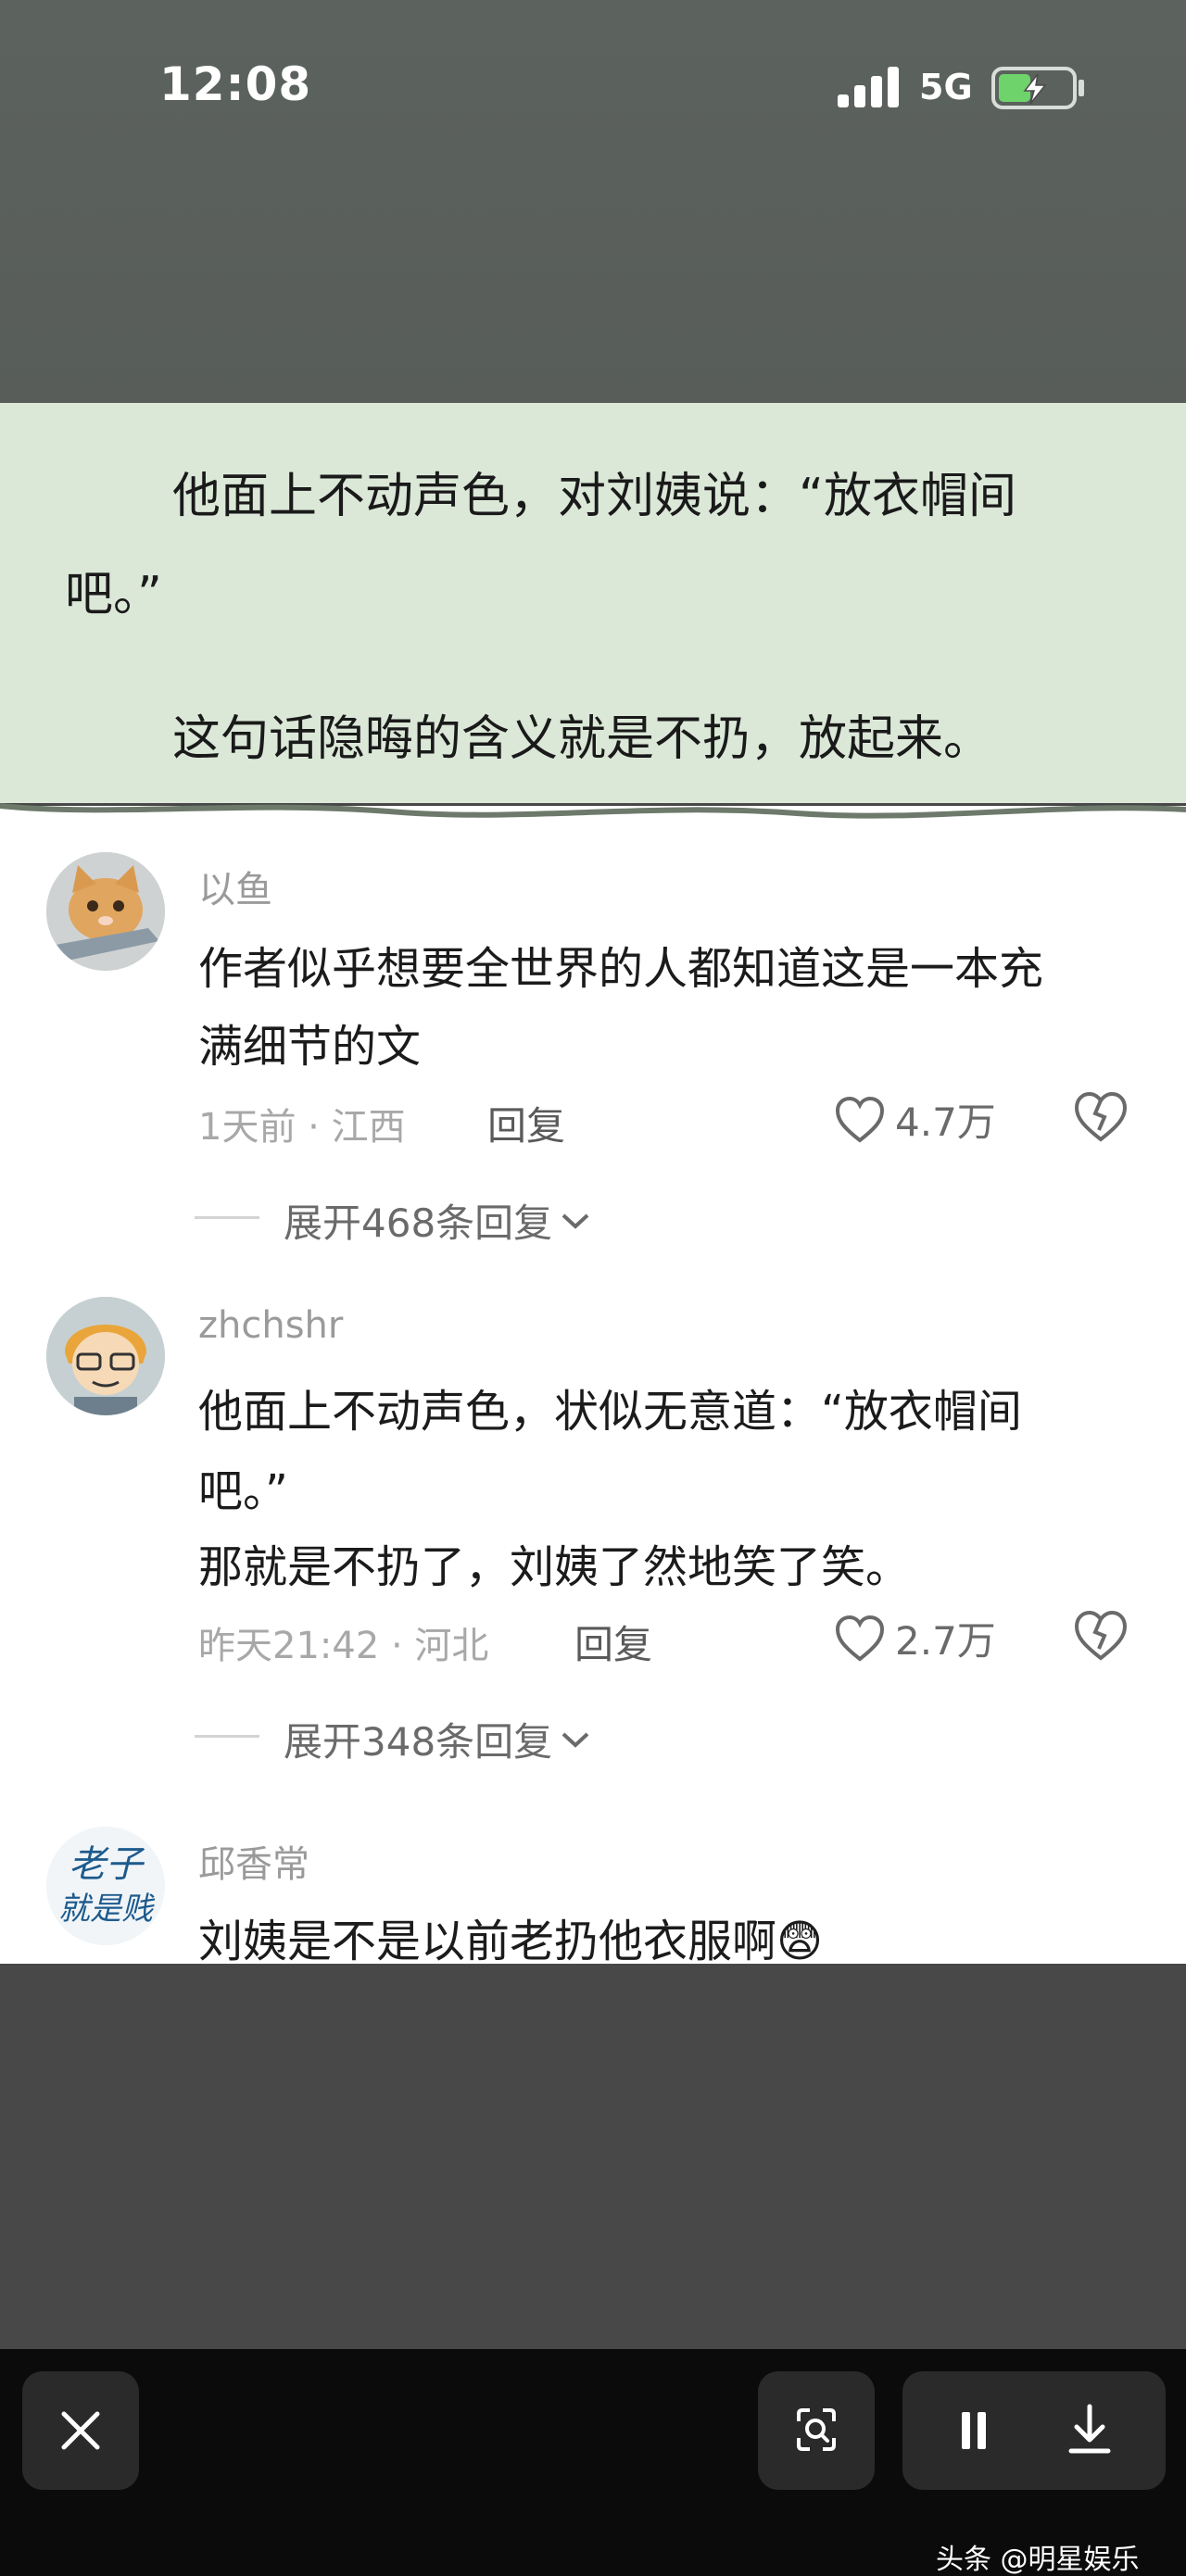 The height and width of the screenshot is (2576, 1186). I want to click on avatar-text: 就是贱, so click(107, 1909).